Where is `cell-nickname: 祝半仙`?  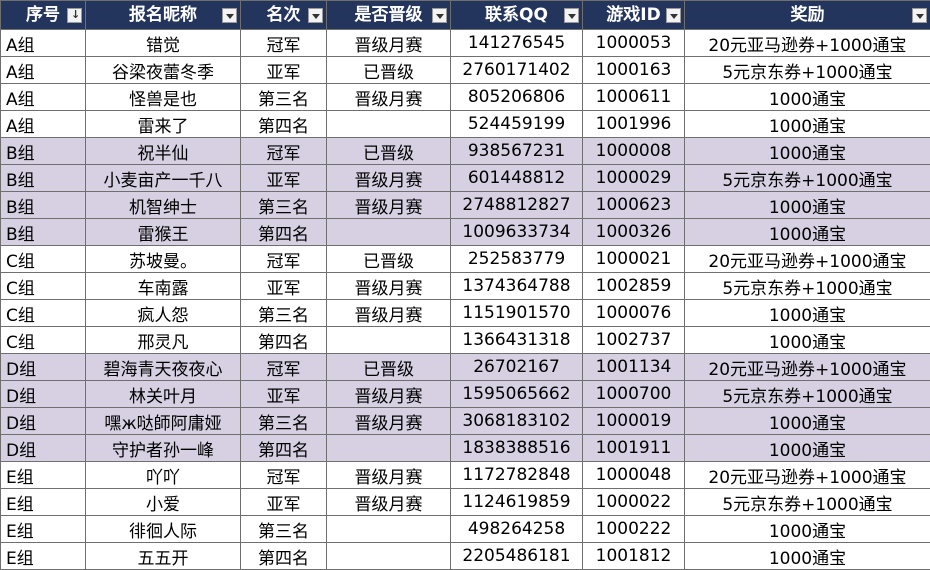
cell-nickname: 祝半仙 is located at coordinates (163, 151).